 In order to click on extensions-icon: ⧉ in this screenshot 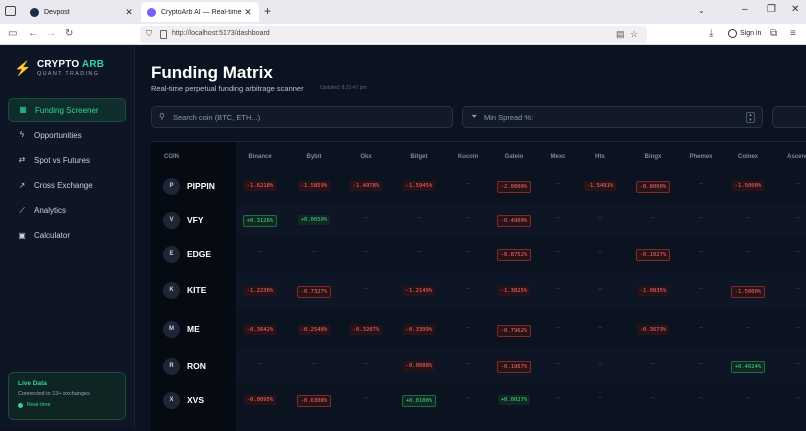, I will do `click(773, 34)`.